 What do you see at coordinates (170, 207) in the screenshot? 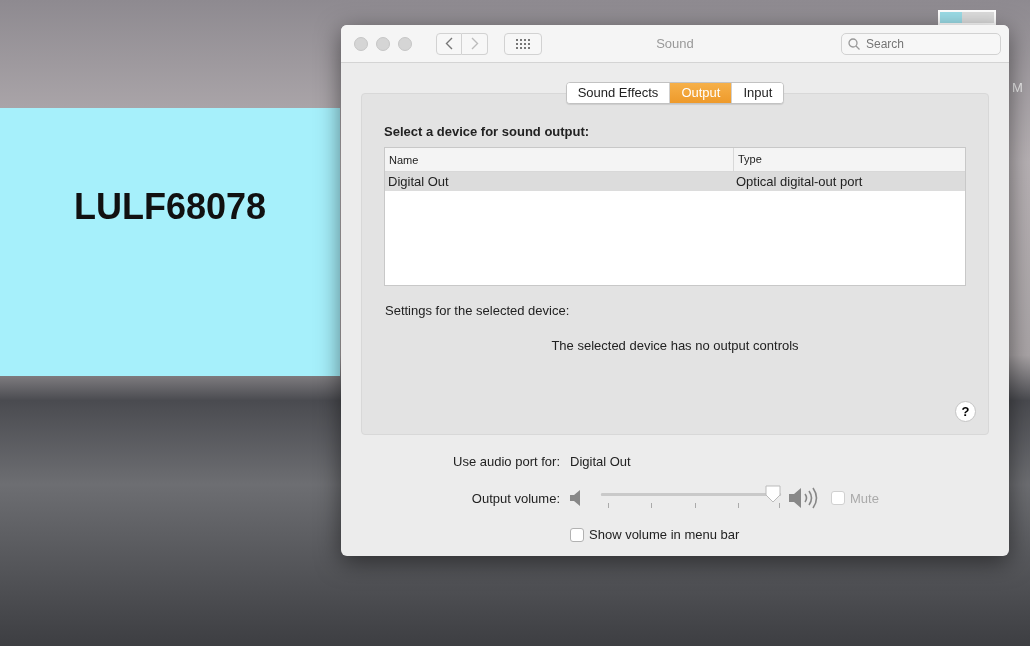
I see `window-text: LULF68078` at bounding box center [170, 207].